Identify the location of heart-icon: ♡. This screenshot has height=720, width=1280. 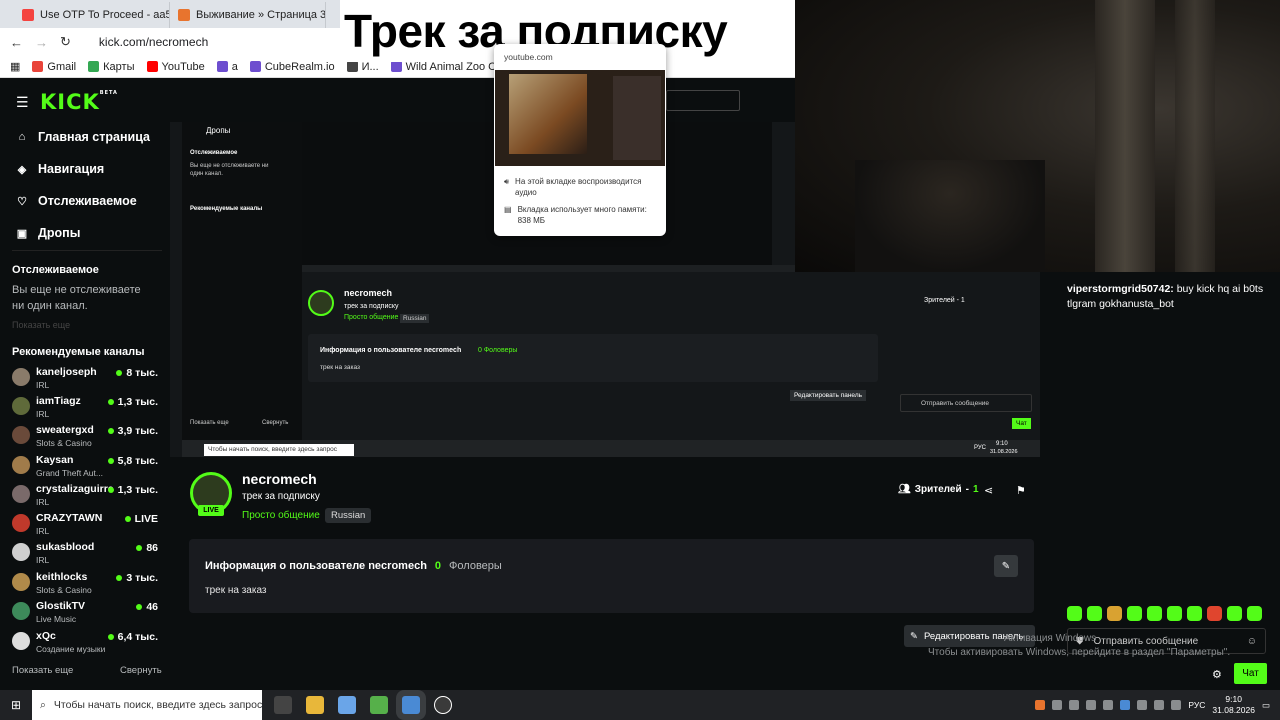
(22, 201).